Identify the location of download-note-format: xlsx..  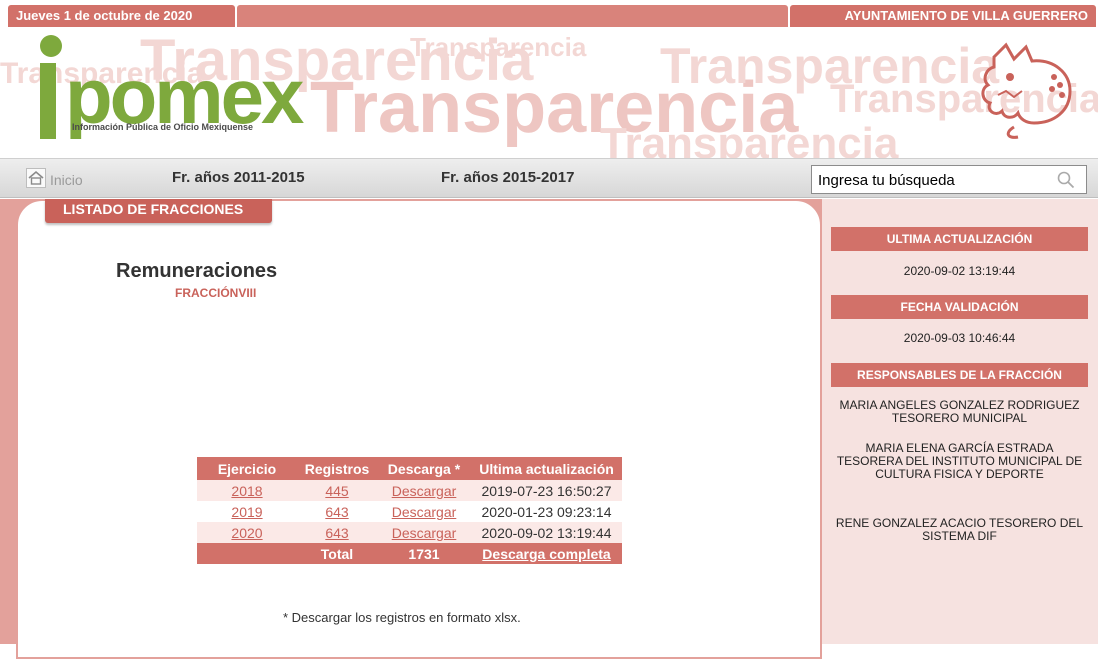
(507, 617).